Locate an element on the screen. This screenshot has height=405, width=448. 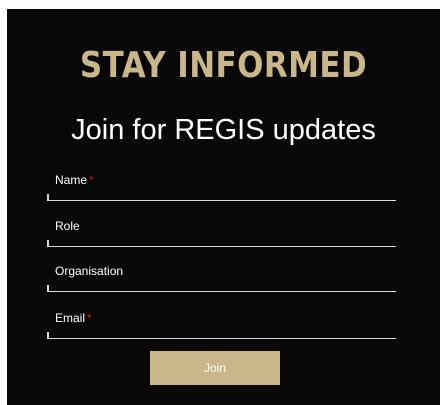
name-field: Name * is located at coordinates (221, 187).